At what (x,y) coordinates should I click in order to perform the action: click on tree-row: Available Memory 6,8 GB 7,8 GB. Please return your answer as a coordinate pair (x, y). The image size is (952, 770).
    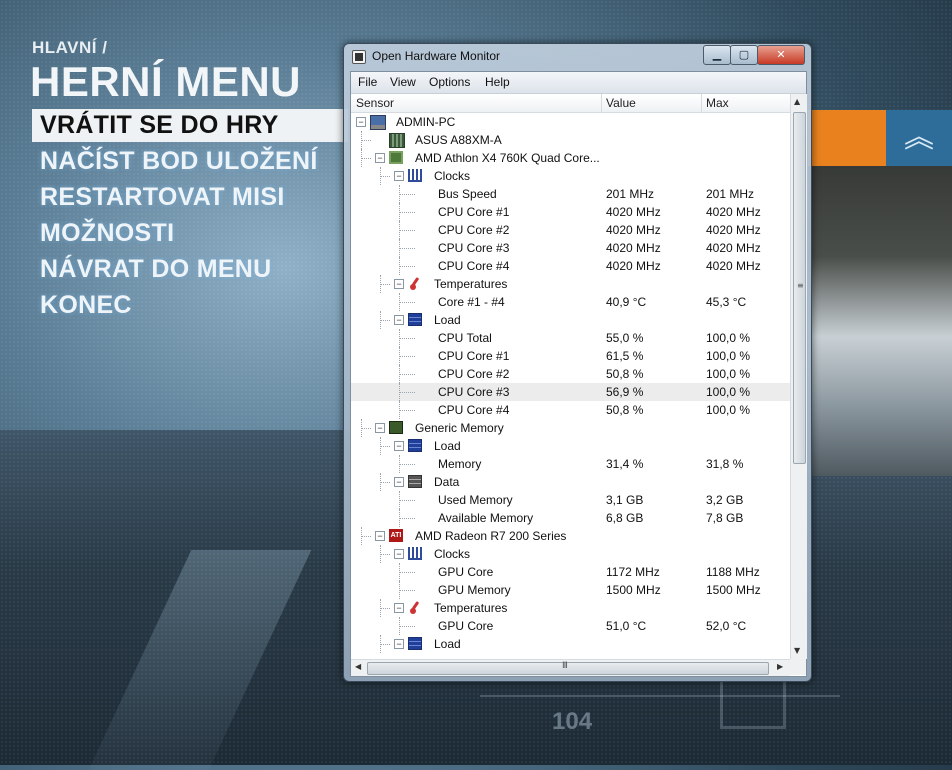
    Looking at the image, I should click on (570, 518).